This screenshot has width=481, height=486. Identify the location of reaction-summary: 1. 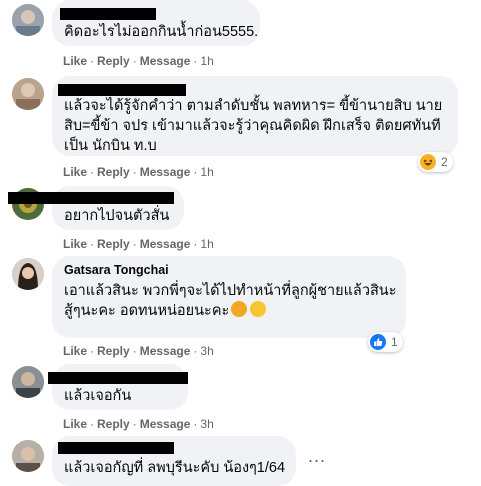
(385, 342).